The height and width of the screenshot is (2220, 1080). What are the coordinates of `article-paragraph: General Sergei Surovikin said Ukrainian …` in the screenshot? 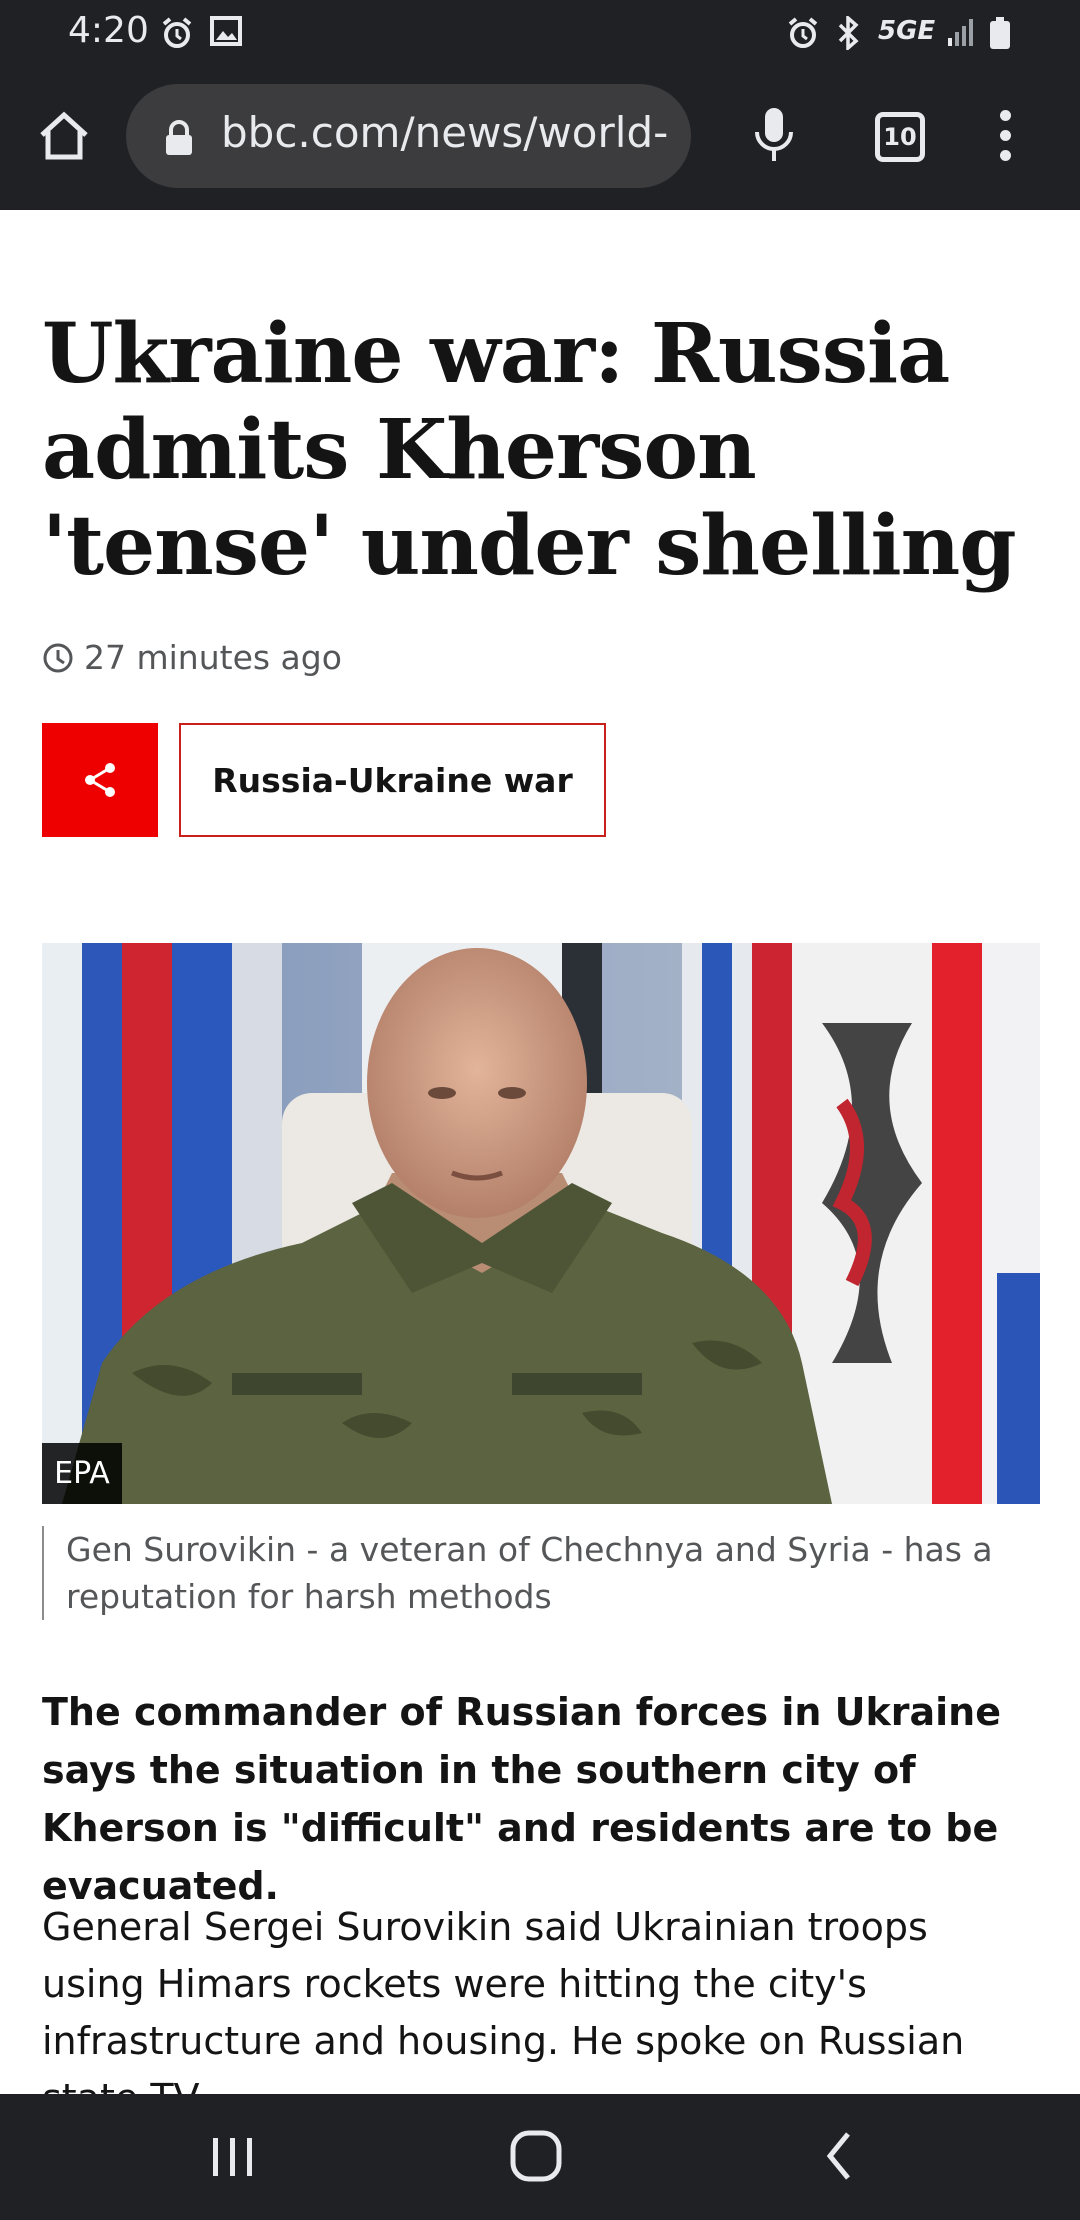 It's located at (503, 2012).